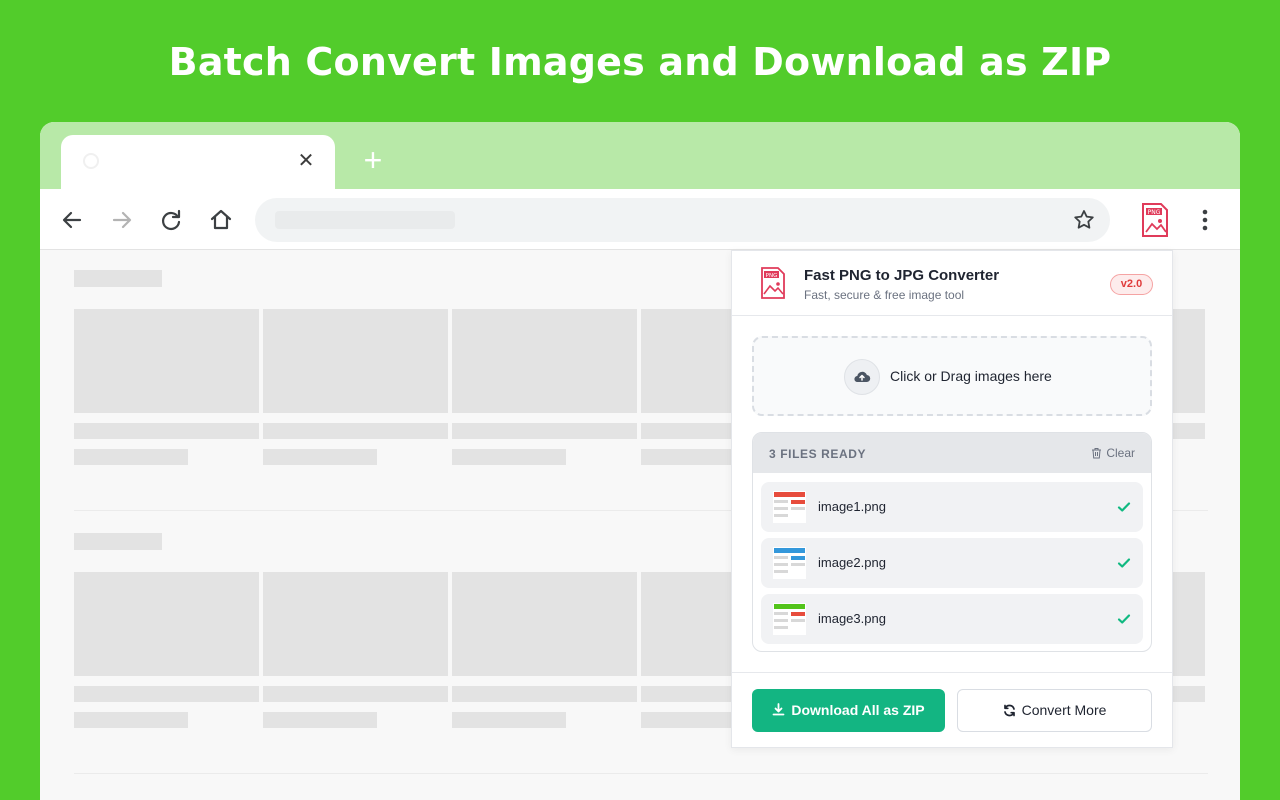 This screenshot has height=800, width=1280. What do you see at coordinates (778, 709) in the screenshot?
I see `download-icon` at bounding box center [778, 709].